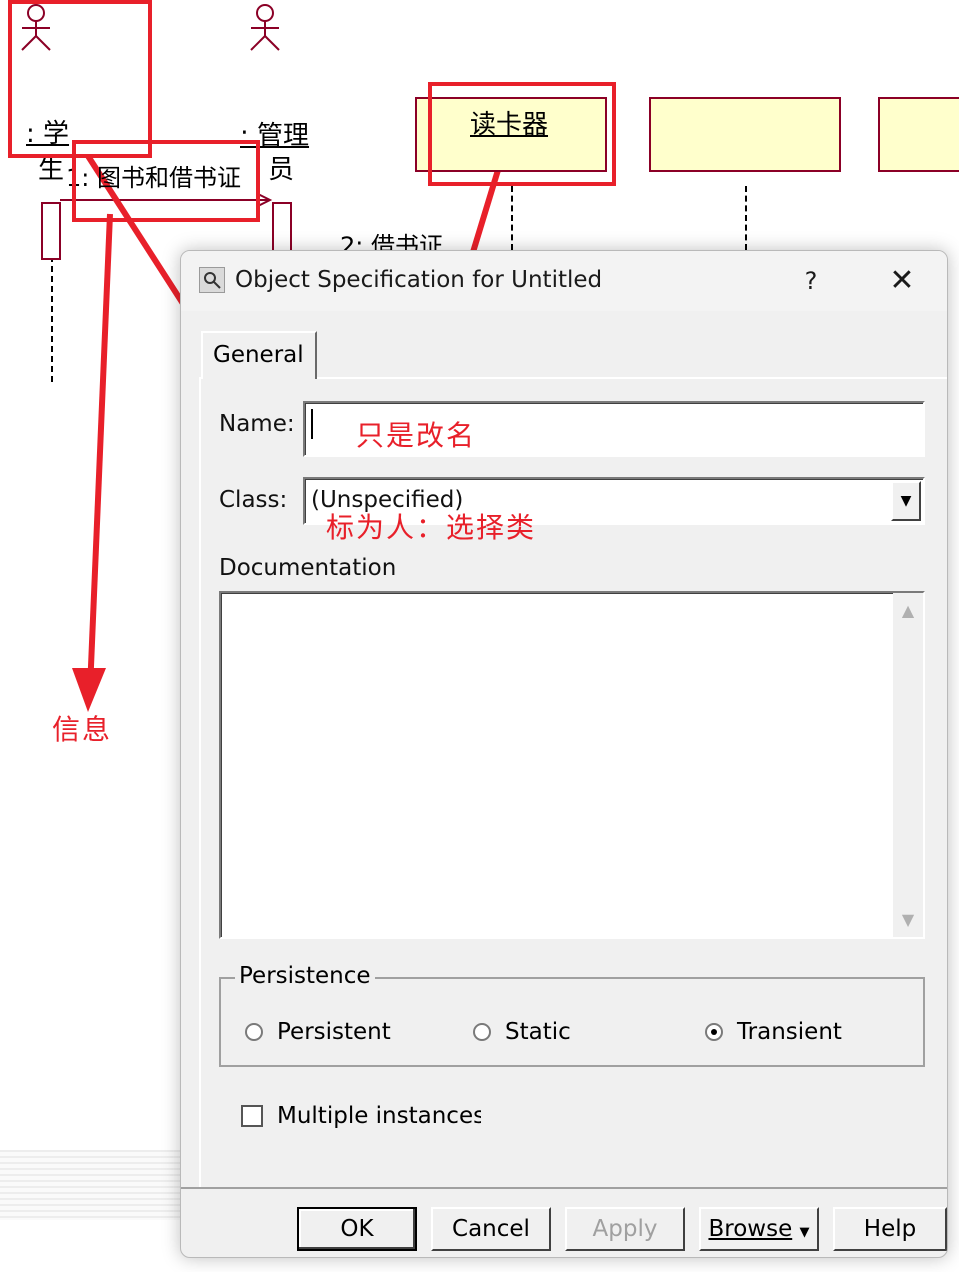 The image size is (959, 1272). Describe the element at coordinates (512, 218) in the screenshot. I see `reader-lifeline` at that location.